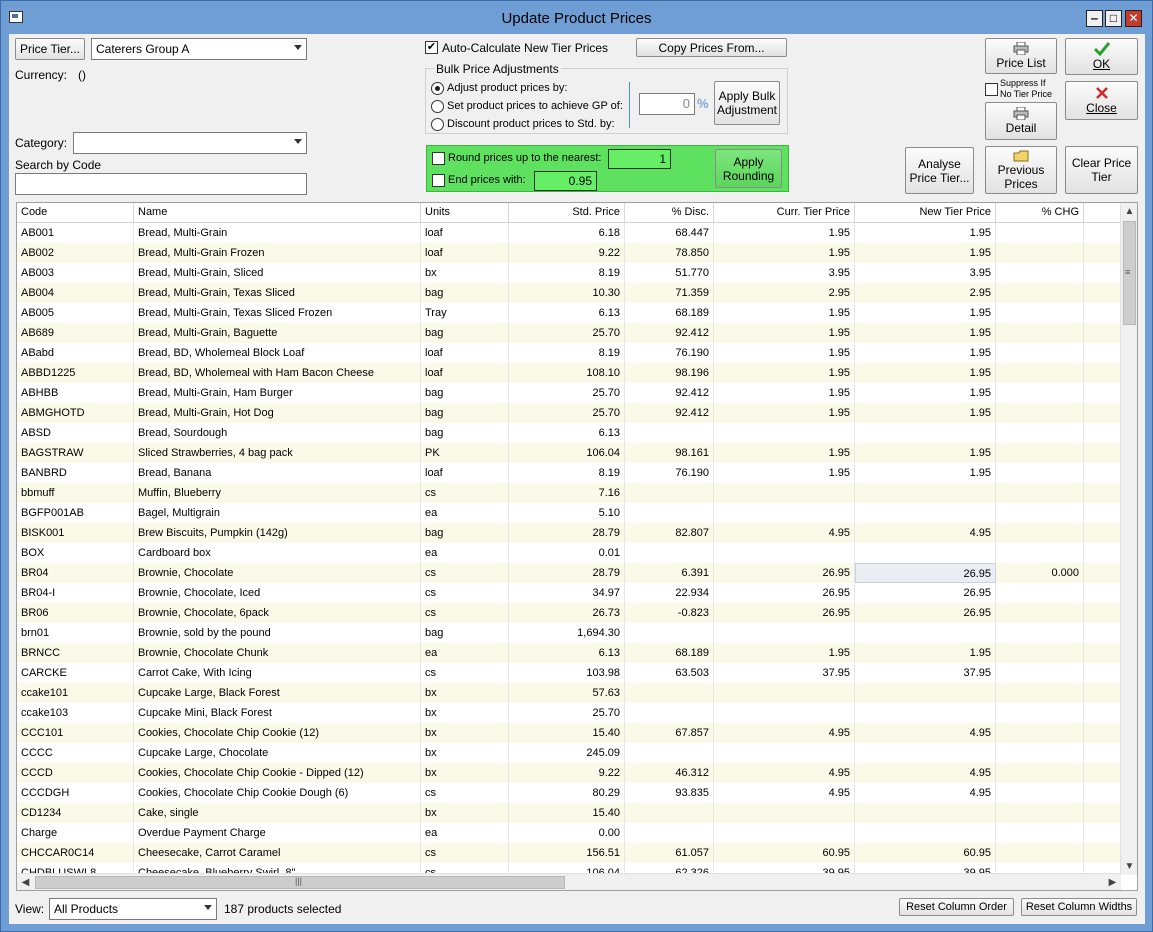  Describe the element at coordinates (747, 103) in the screenshot. I see `apply-bulk-button: Apply Bulk Adjustment` at that location.